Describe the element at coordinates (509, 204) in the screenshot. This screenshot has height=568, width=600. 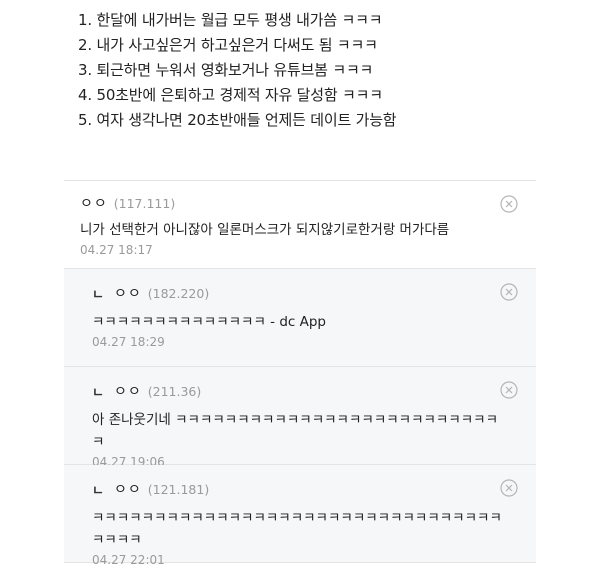
I see `delete-comment-icon` at that location.